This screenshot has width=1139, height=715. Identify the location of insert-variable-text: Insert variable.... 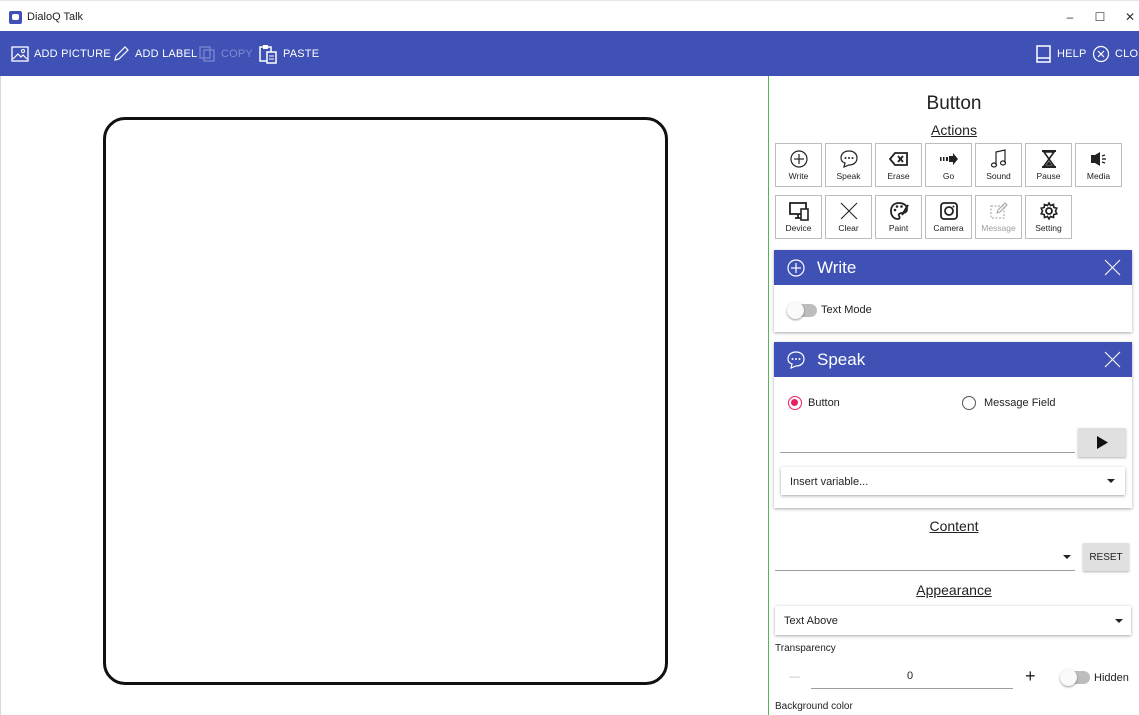
(829, 482).